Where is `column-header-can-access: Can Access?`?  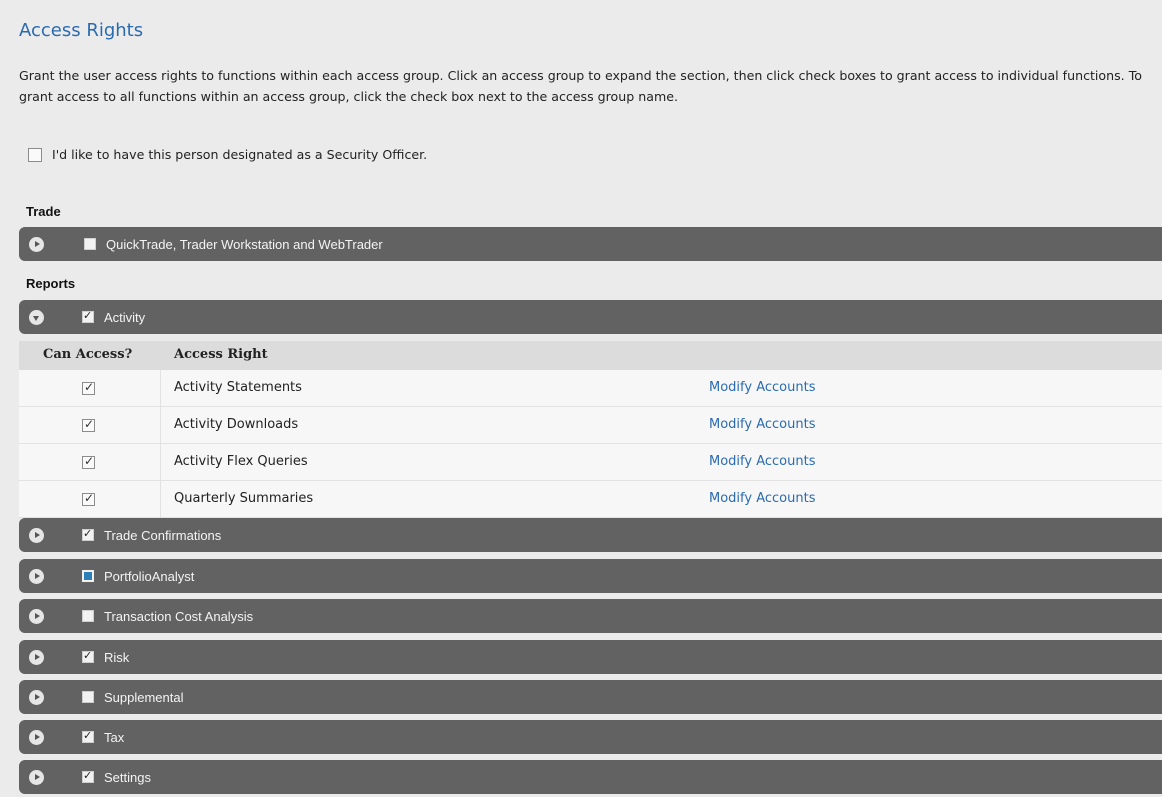 column-header-can-access: Can Access? is located at coordinates (88, 354).